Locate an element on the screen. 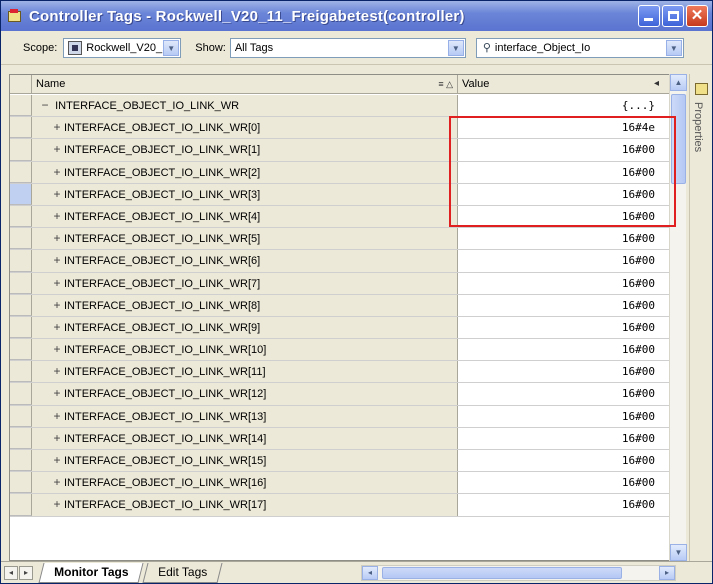 The height and width of the screenshot is (584, 713). scroll-thumb is located at coordinates (678, 139).